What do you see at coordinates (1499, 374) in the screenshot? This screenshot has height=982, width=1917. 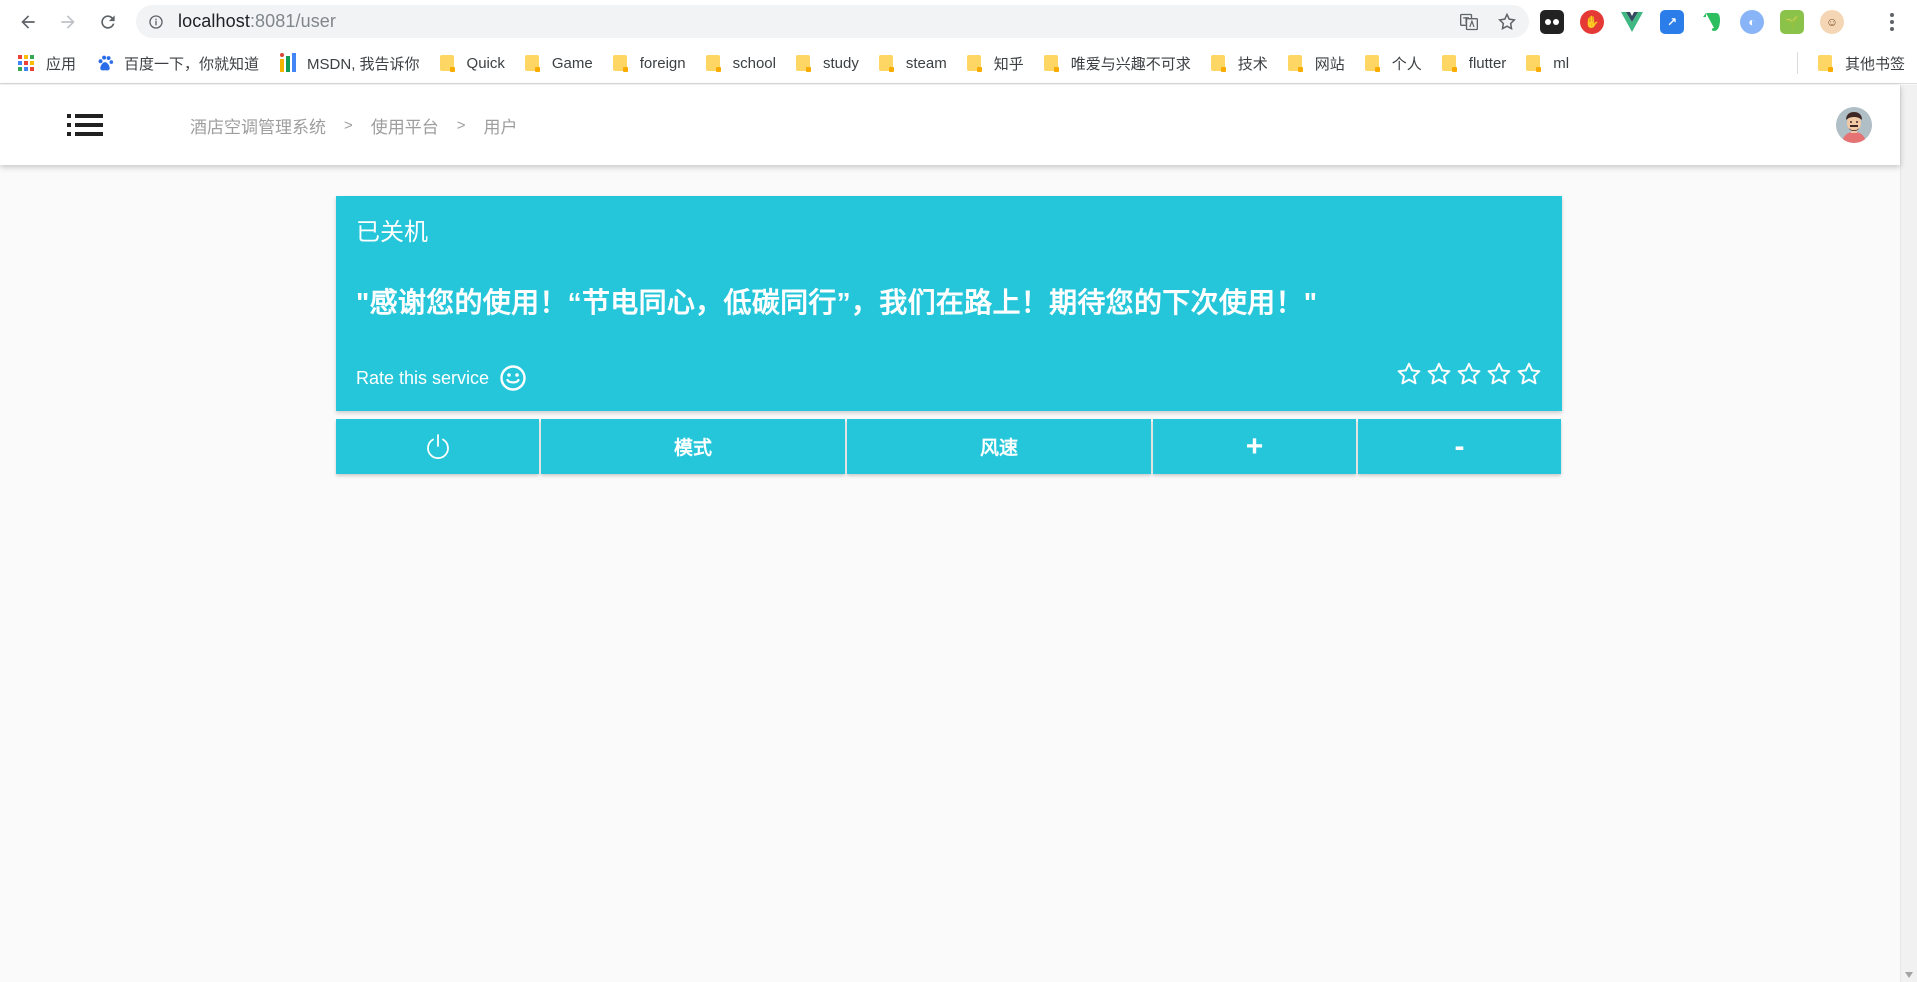 I see `star-4-icon` at bounding box center [1499, 374].